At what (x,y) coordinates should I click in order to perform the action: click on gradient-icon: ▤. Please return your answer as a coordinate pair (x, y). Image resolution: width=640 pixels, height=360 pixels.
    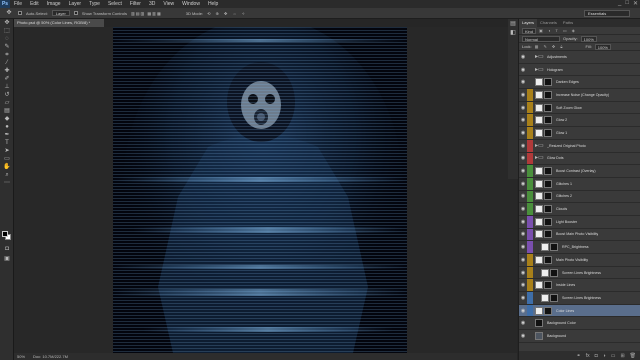
    Looking at the image, I should click on (7, 111).